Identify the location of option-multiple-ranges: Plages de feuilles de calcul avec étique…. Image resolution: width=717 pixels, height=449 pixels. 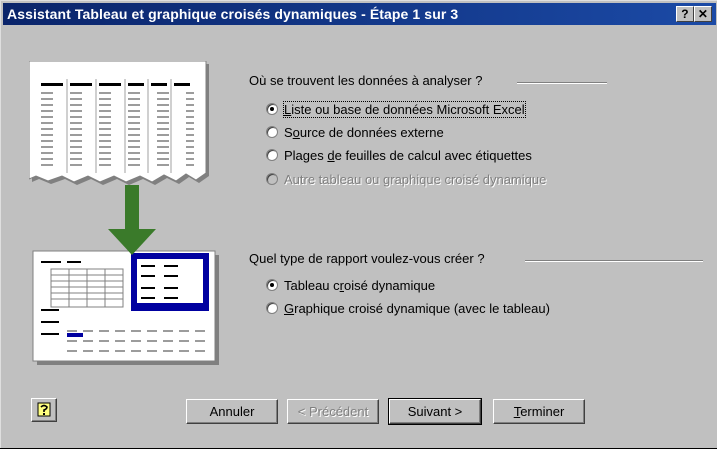
(399, 155).